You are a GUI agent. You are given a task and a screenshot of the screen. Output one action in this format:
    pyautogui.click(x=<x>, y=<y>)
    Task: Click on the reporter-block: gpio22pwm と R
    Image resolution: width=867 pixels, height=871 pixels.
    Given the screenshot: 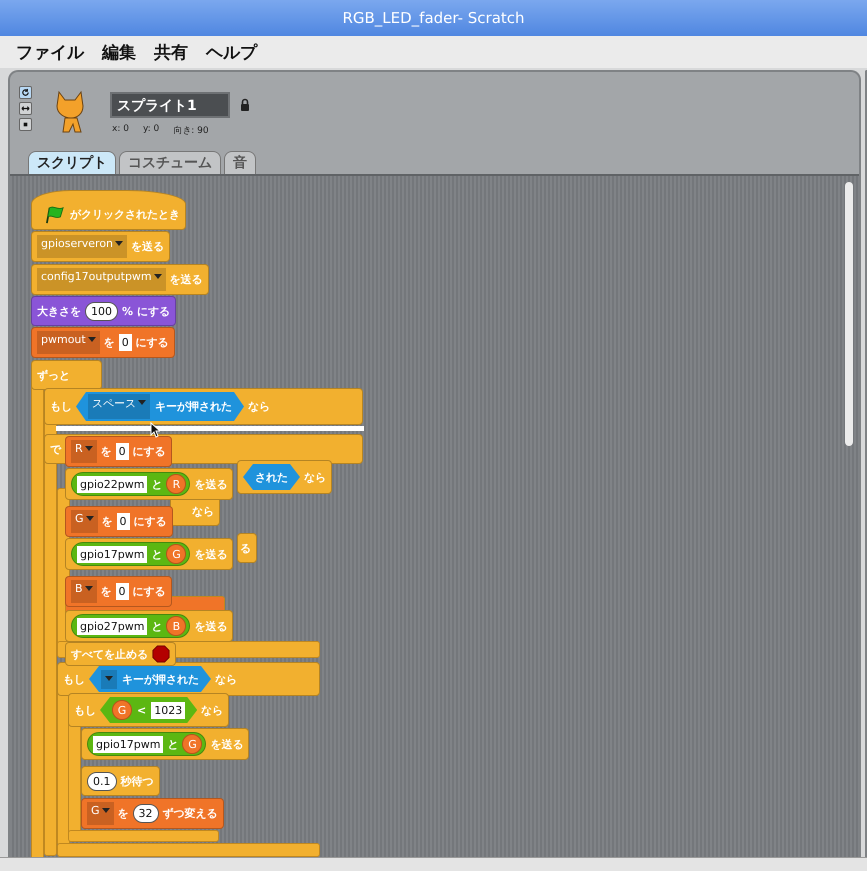 What is the action you would take?
    pyautogui.click(x=130, y=484)
    